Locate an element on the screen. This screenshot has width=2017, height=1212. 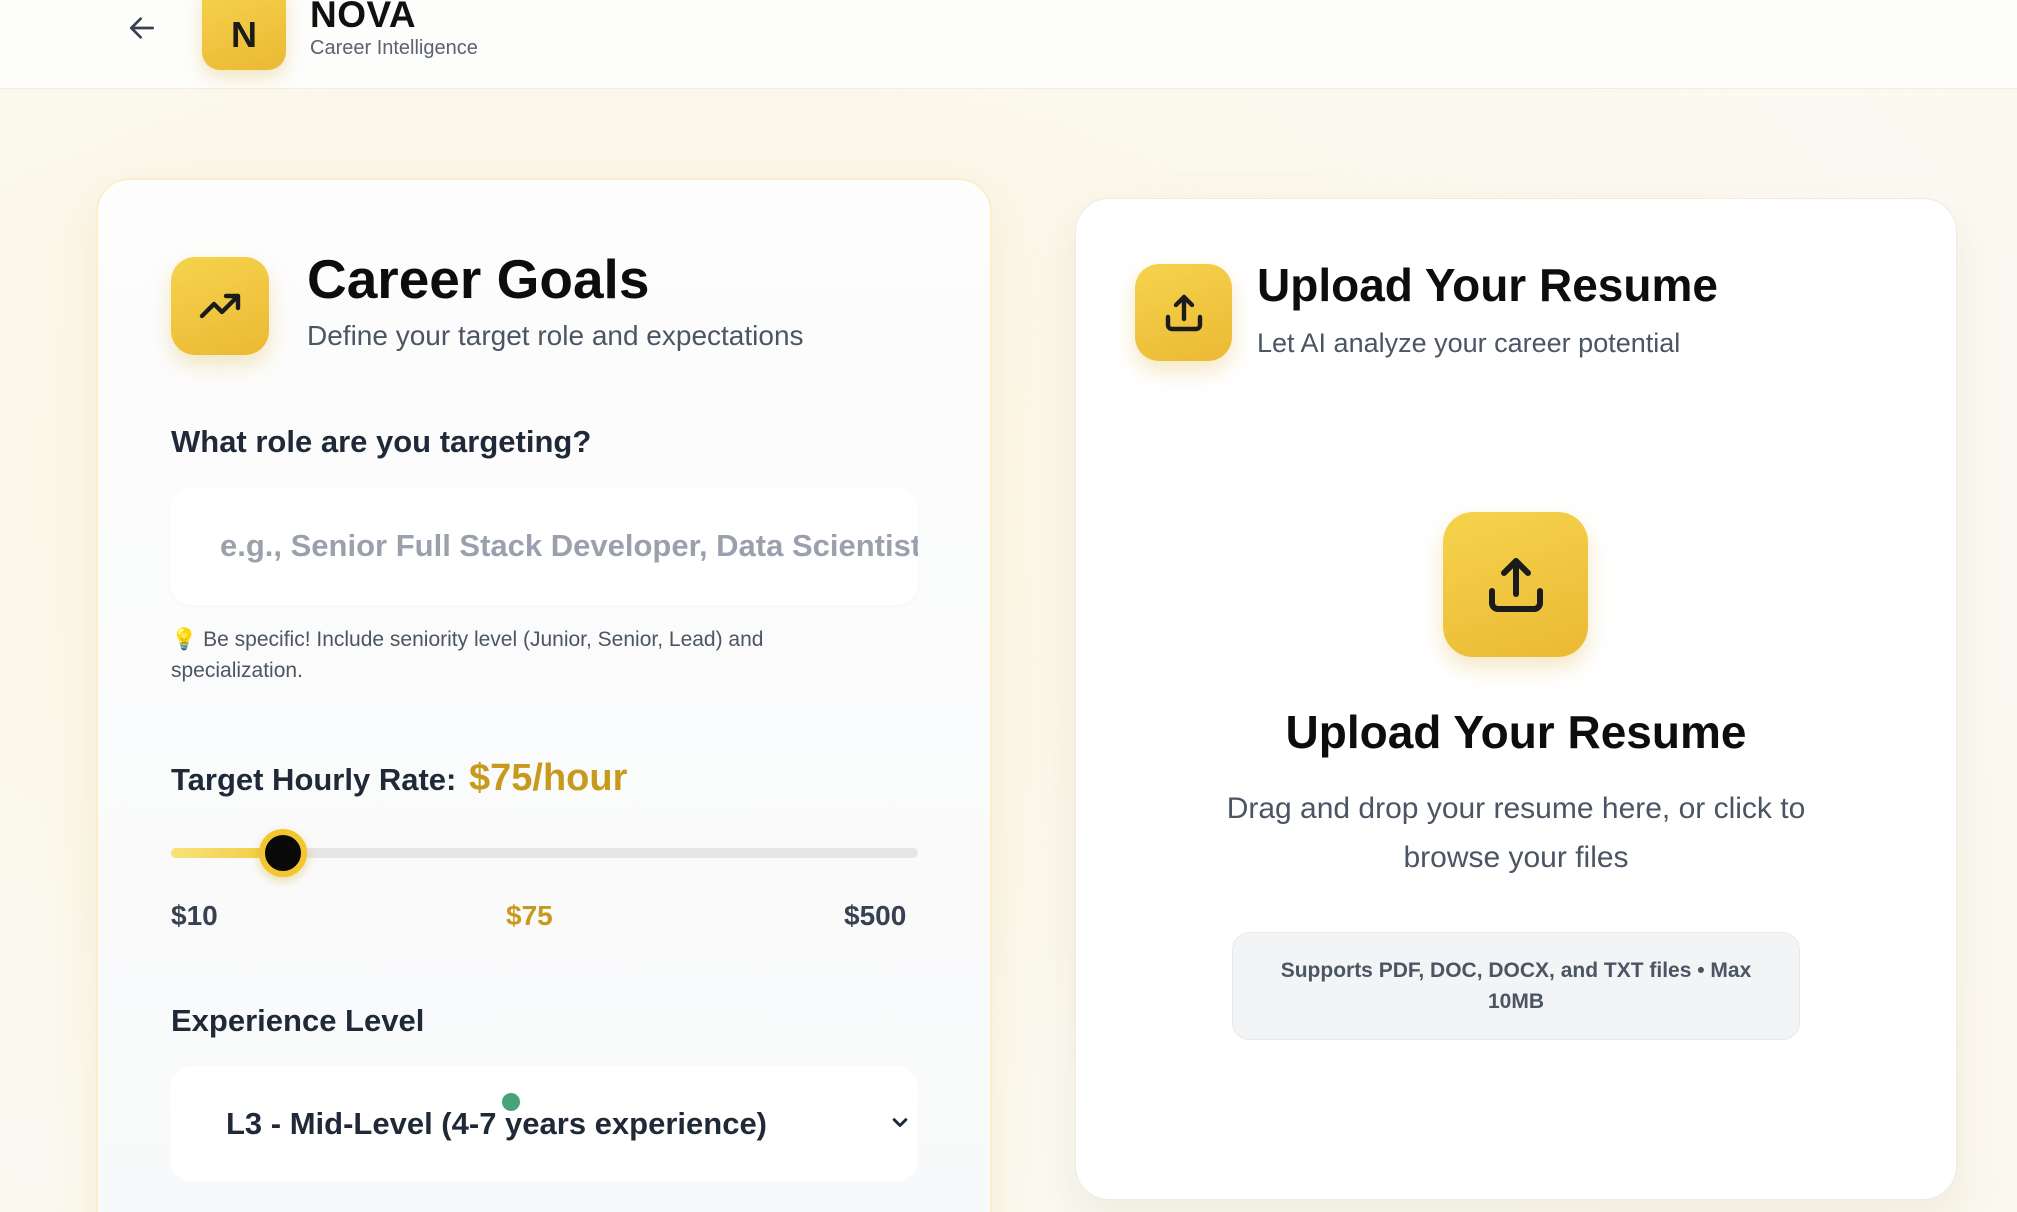
experience-select: L3 - Mid-Level (4-7 years experience) is located at coordinates (544, 1124).